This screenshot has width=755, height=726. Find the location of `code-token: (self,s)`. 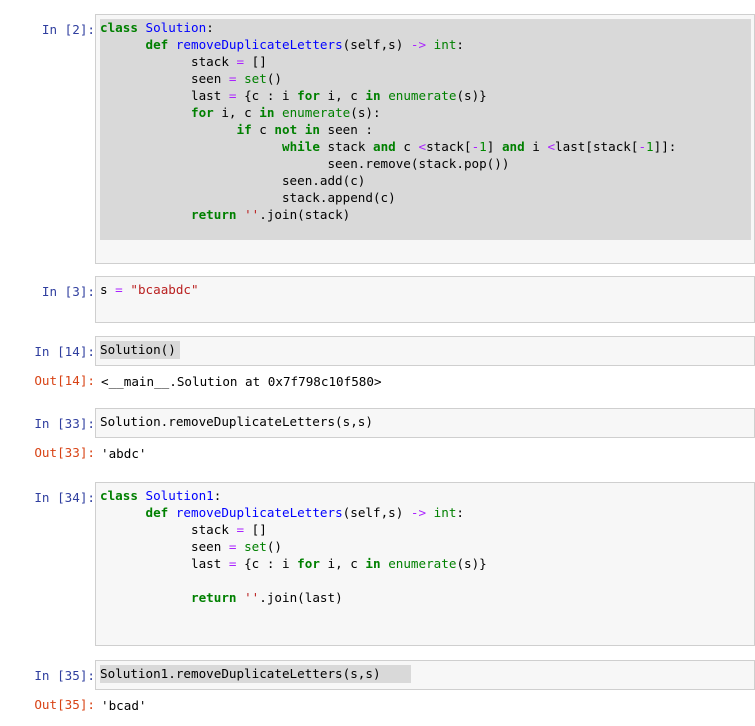

code-token: (self,s) is located at coordinates (376, 512).